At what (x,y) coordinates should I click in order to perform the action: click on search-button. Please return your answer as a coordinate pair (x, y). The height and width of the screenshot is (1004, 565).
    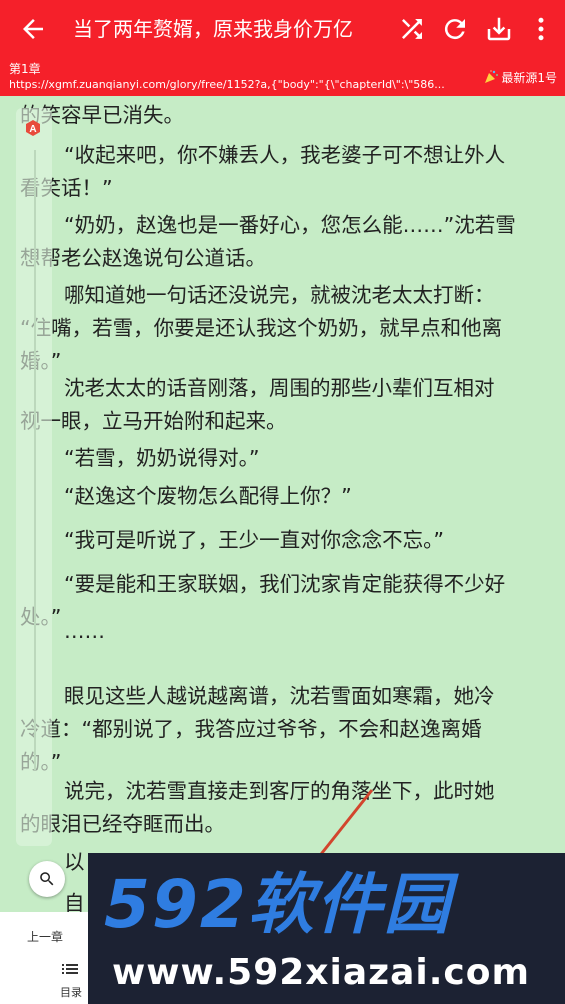
    Looking at the image, I should click on (47, 879).